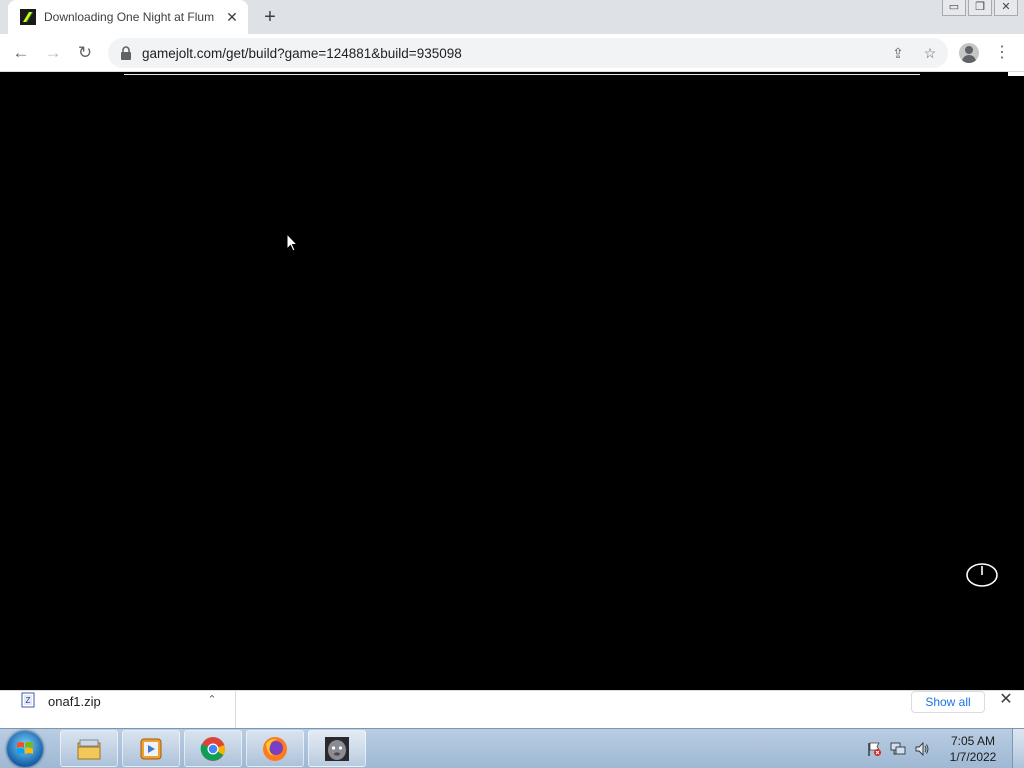  I want to click on show-desktop-button, so click(1018, 748).